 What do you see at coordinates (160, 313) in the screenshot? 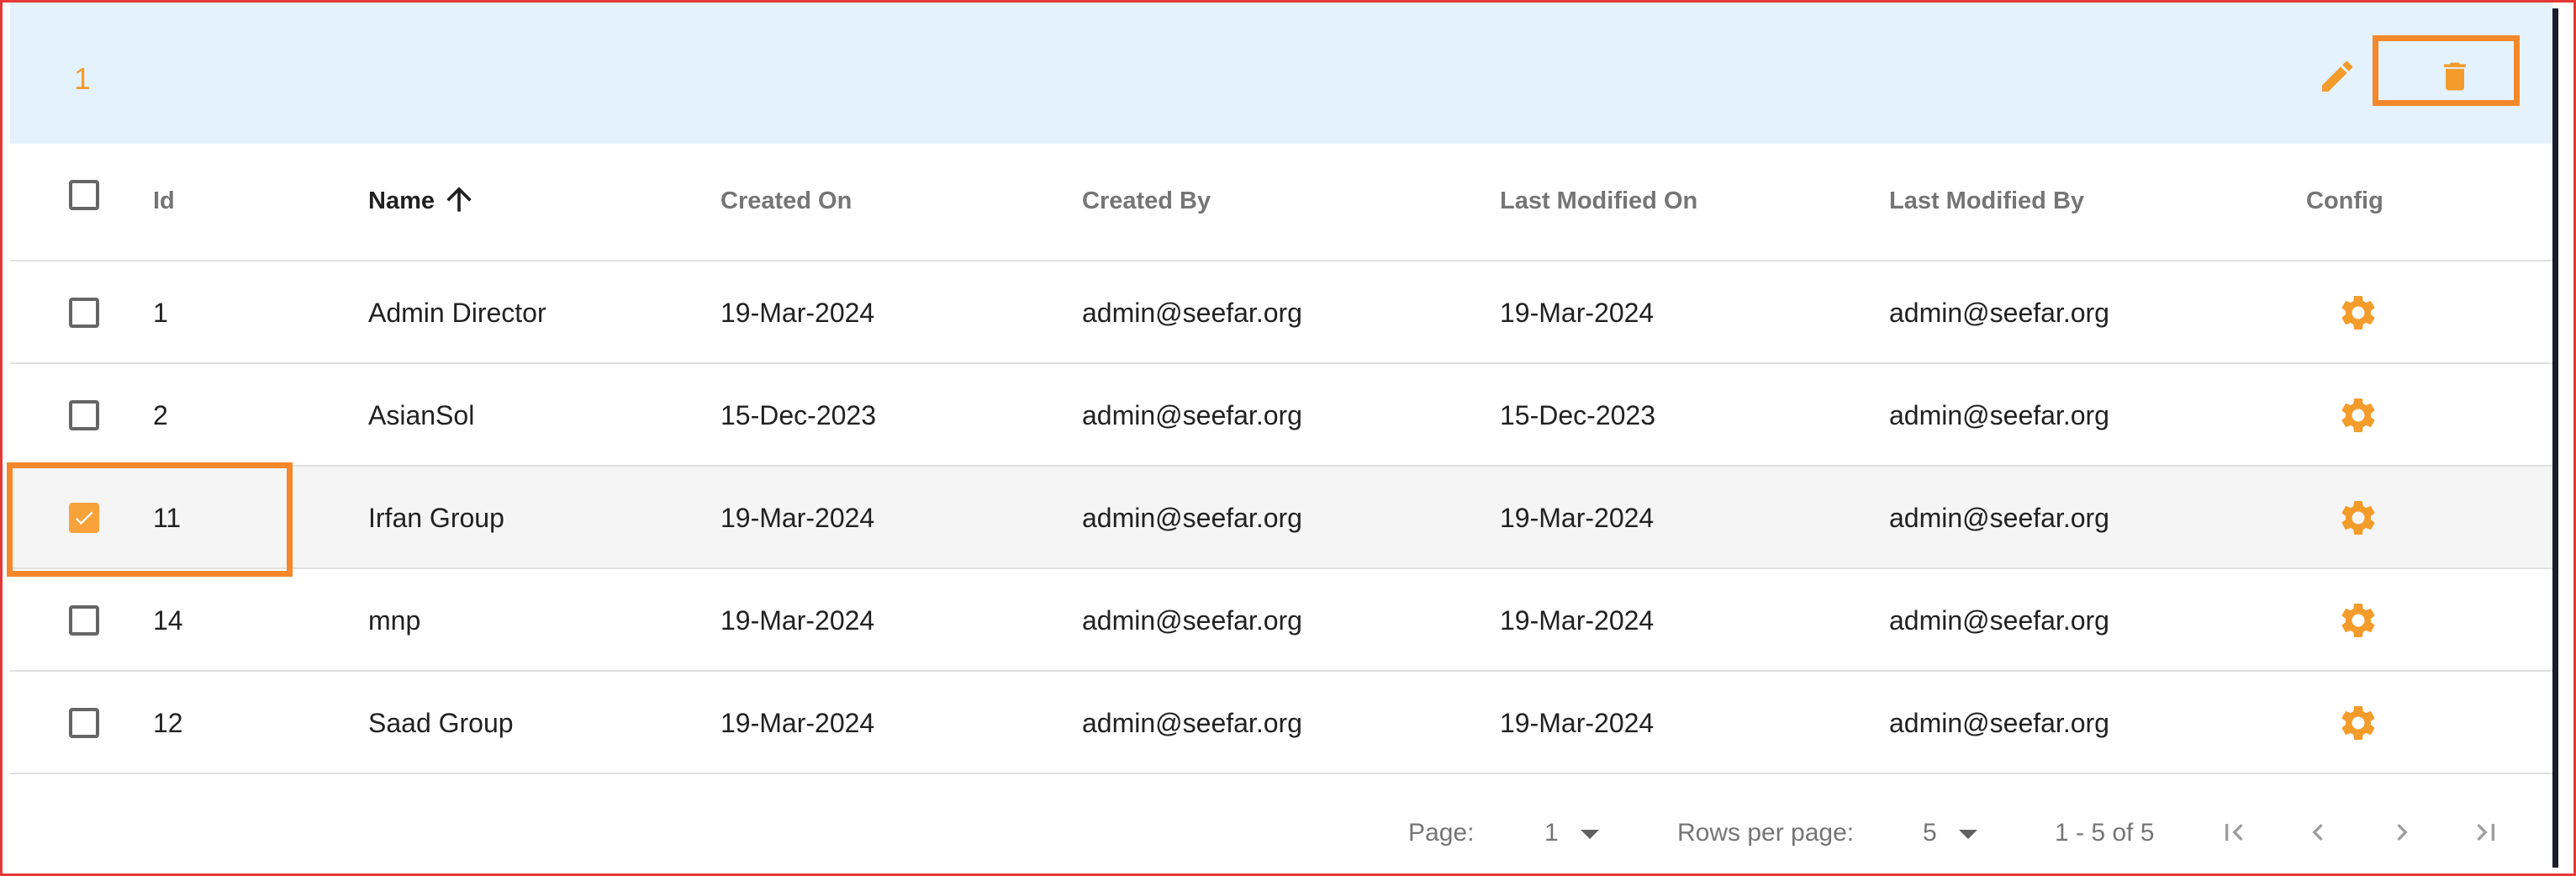
I see `cell-id: 1` at bounding box center [160, 313].